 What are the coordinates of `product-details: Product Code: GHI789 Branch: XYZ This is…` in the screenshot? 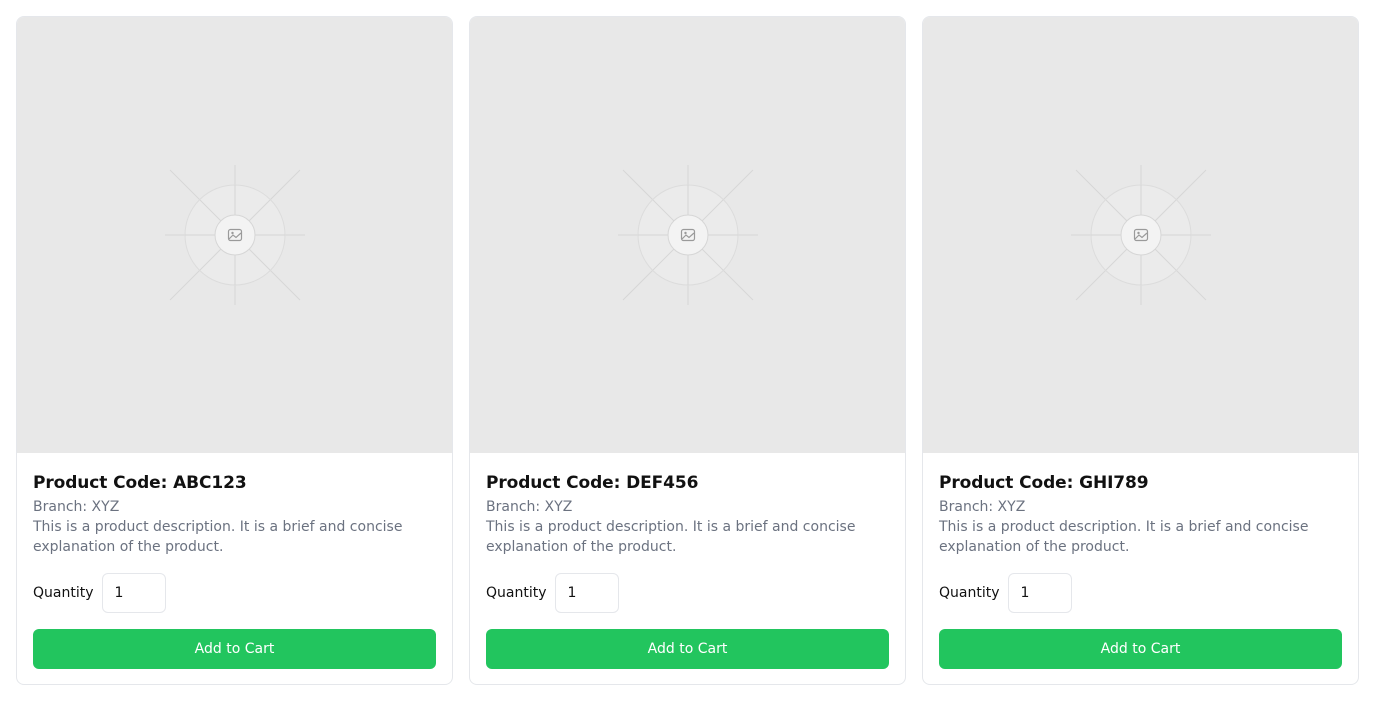 It's located at (1140, 568).